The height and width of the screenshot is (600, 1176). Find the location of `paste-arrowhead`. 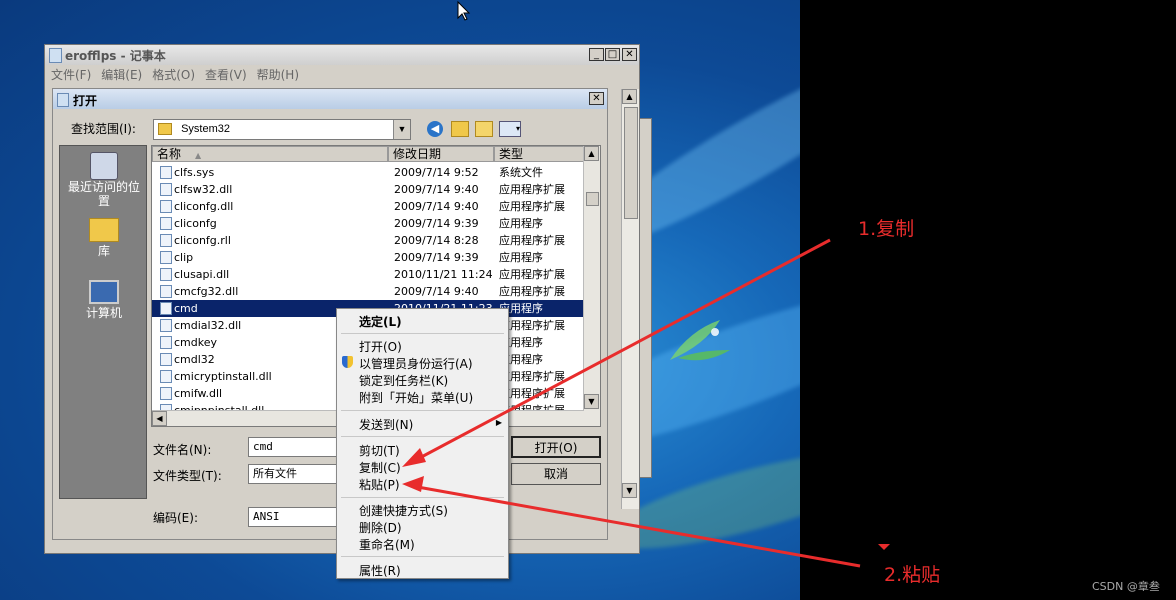

paste-arrowhead is located at coordinates (413, 484).